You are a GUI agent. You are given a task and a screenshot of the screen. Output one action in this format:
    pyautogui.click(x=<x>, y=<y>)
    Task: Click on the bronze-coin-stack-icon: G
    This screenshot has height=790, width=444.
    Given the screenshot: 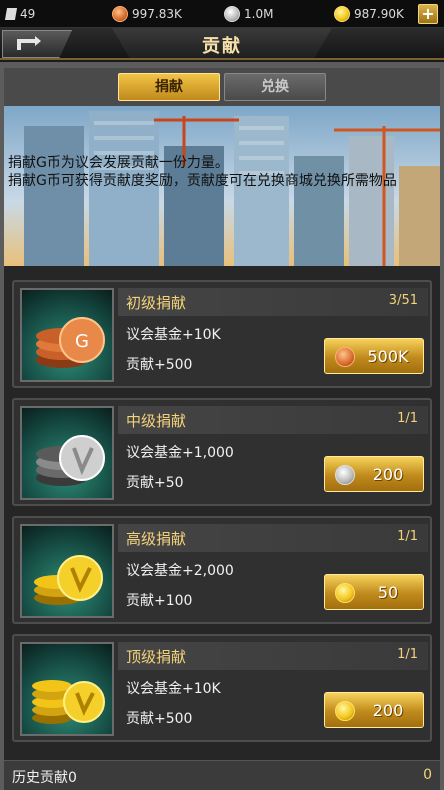 What is the action you would take?
    pyautogui.click(x=67, y=335)
    